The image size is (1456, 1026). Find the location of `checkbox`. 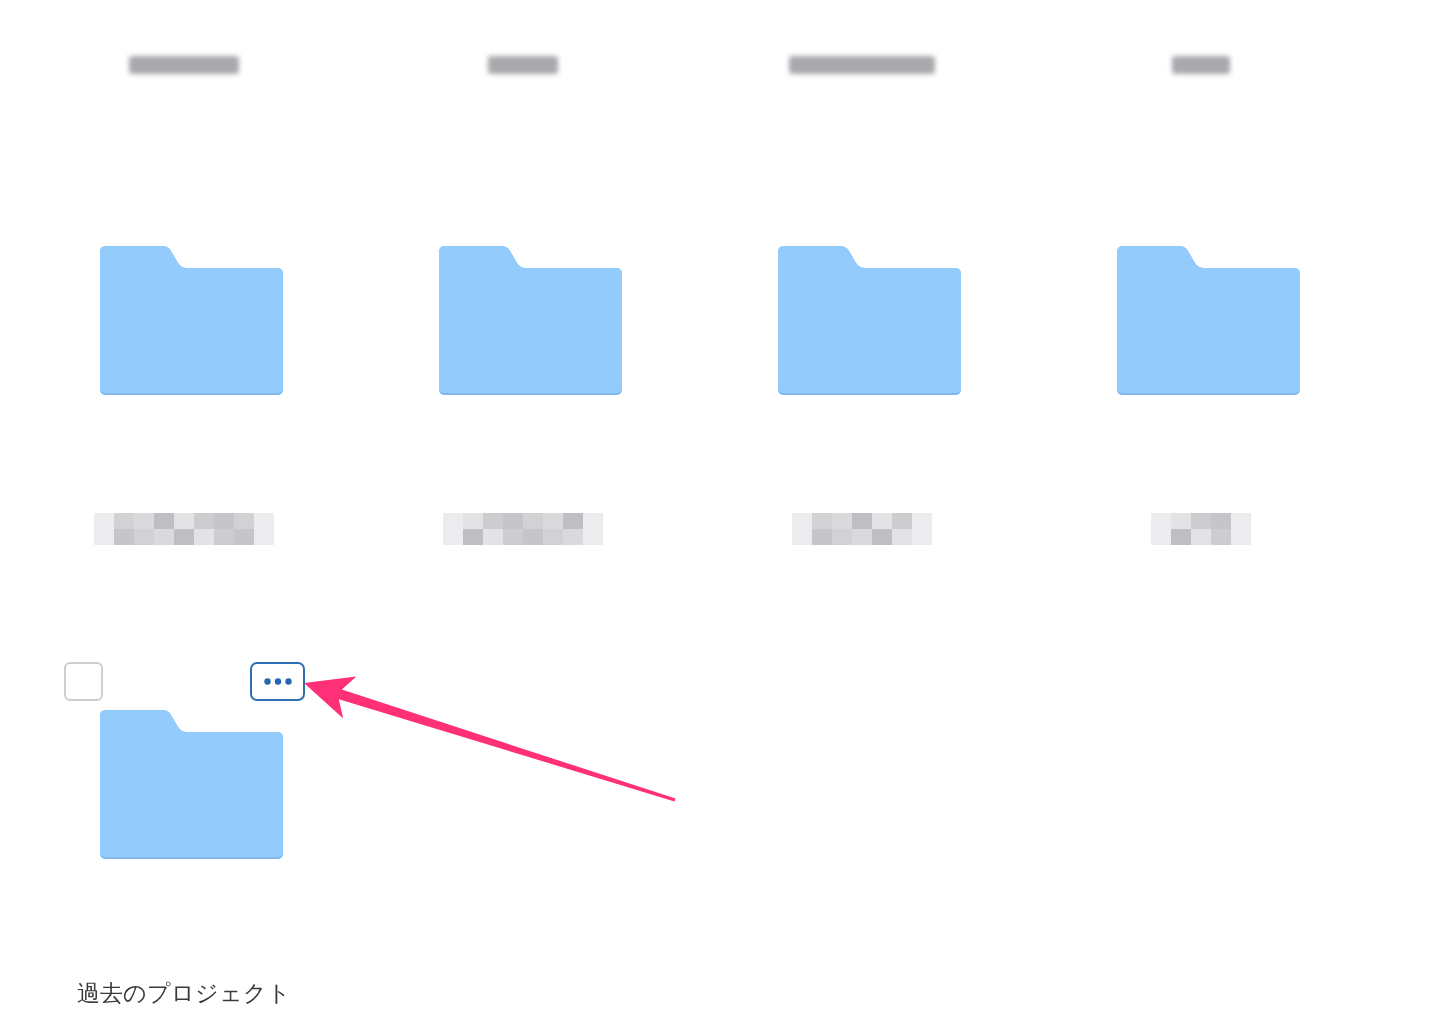

checkbox is located at coordinates (83, 681).